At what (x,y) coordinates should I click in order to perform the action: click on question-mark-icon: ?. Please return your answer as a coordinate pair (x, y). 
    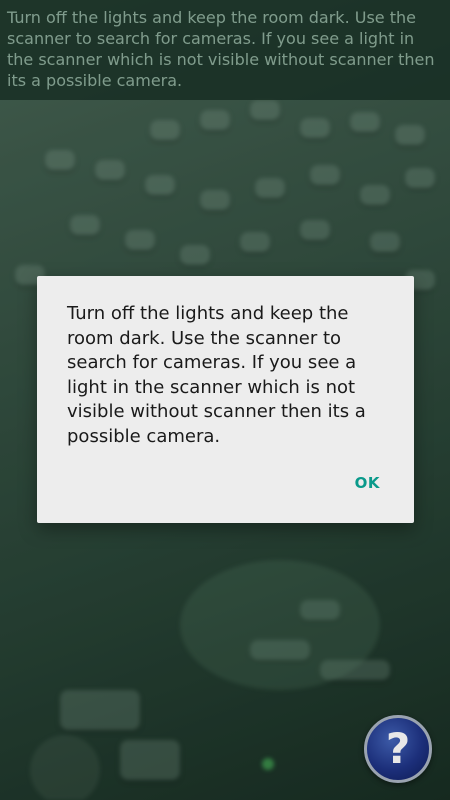
    Looking at the image, I should click on (398, 748).